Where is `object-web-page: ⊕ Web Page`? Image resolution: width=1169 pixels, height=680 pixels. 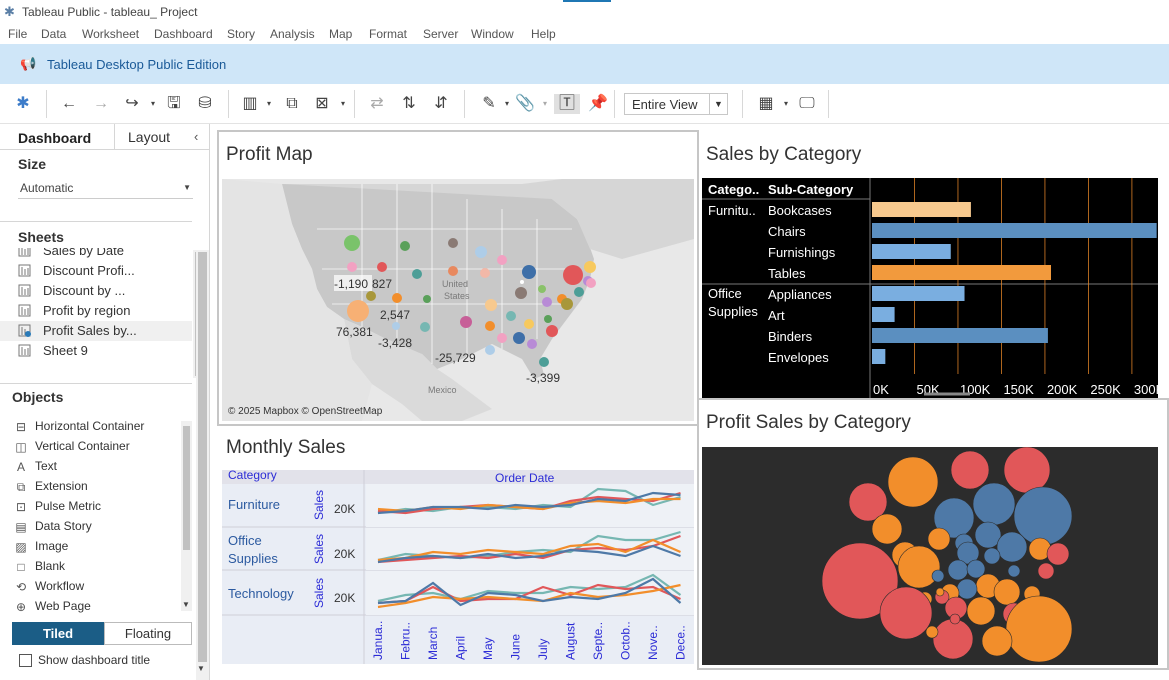
object-web-page: ⊕ Web Page is located at coordinates (52, 608).